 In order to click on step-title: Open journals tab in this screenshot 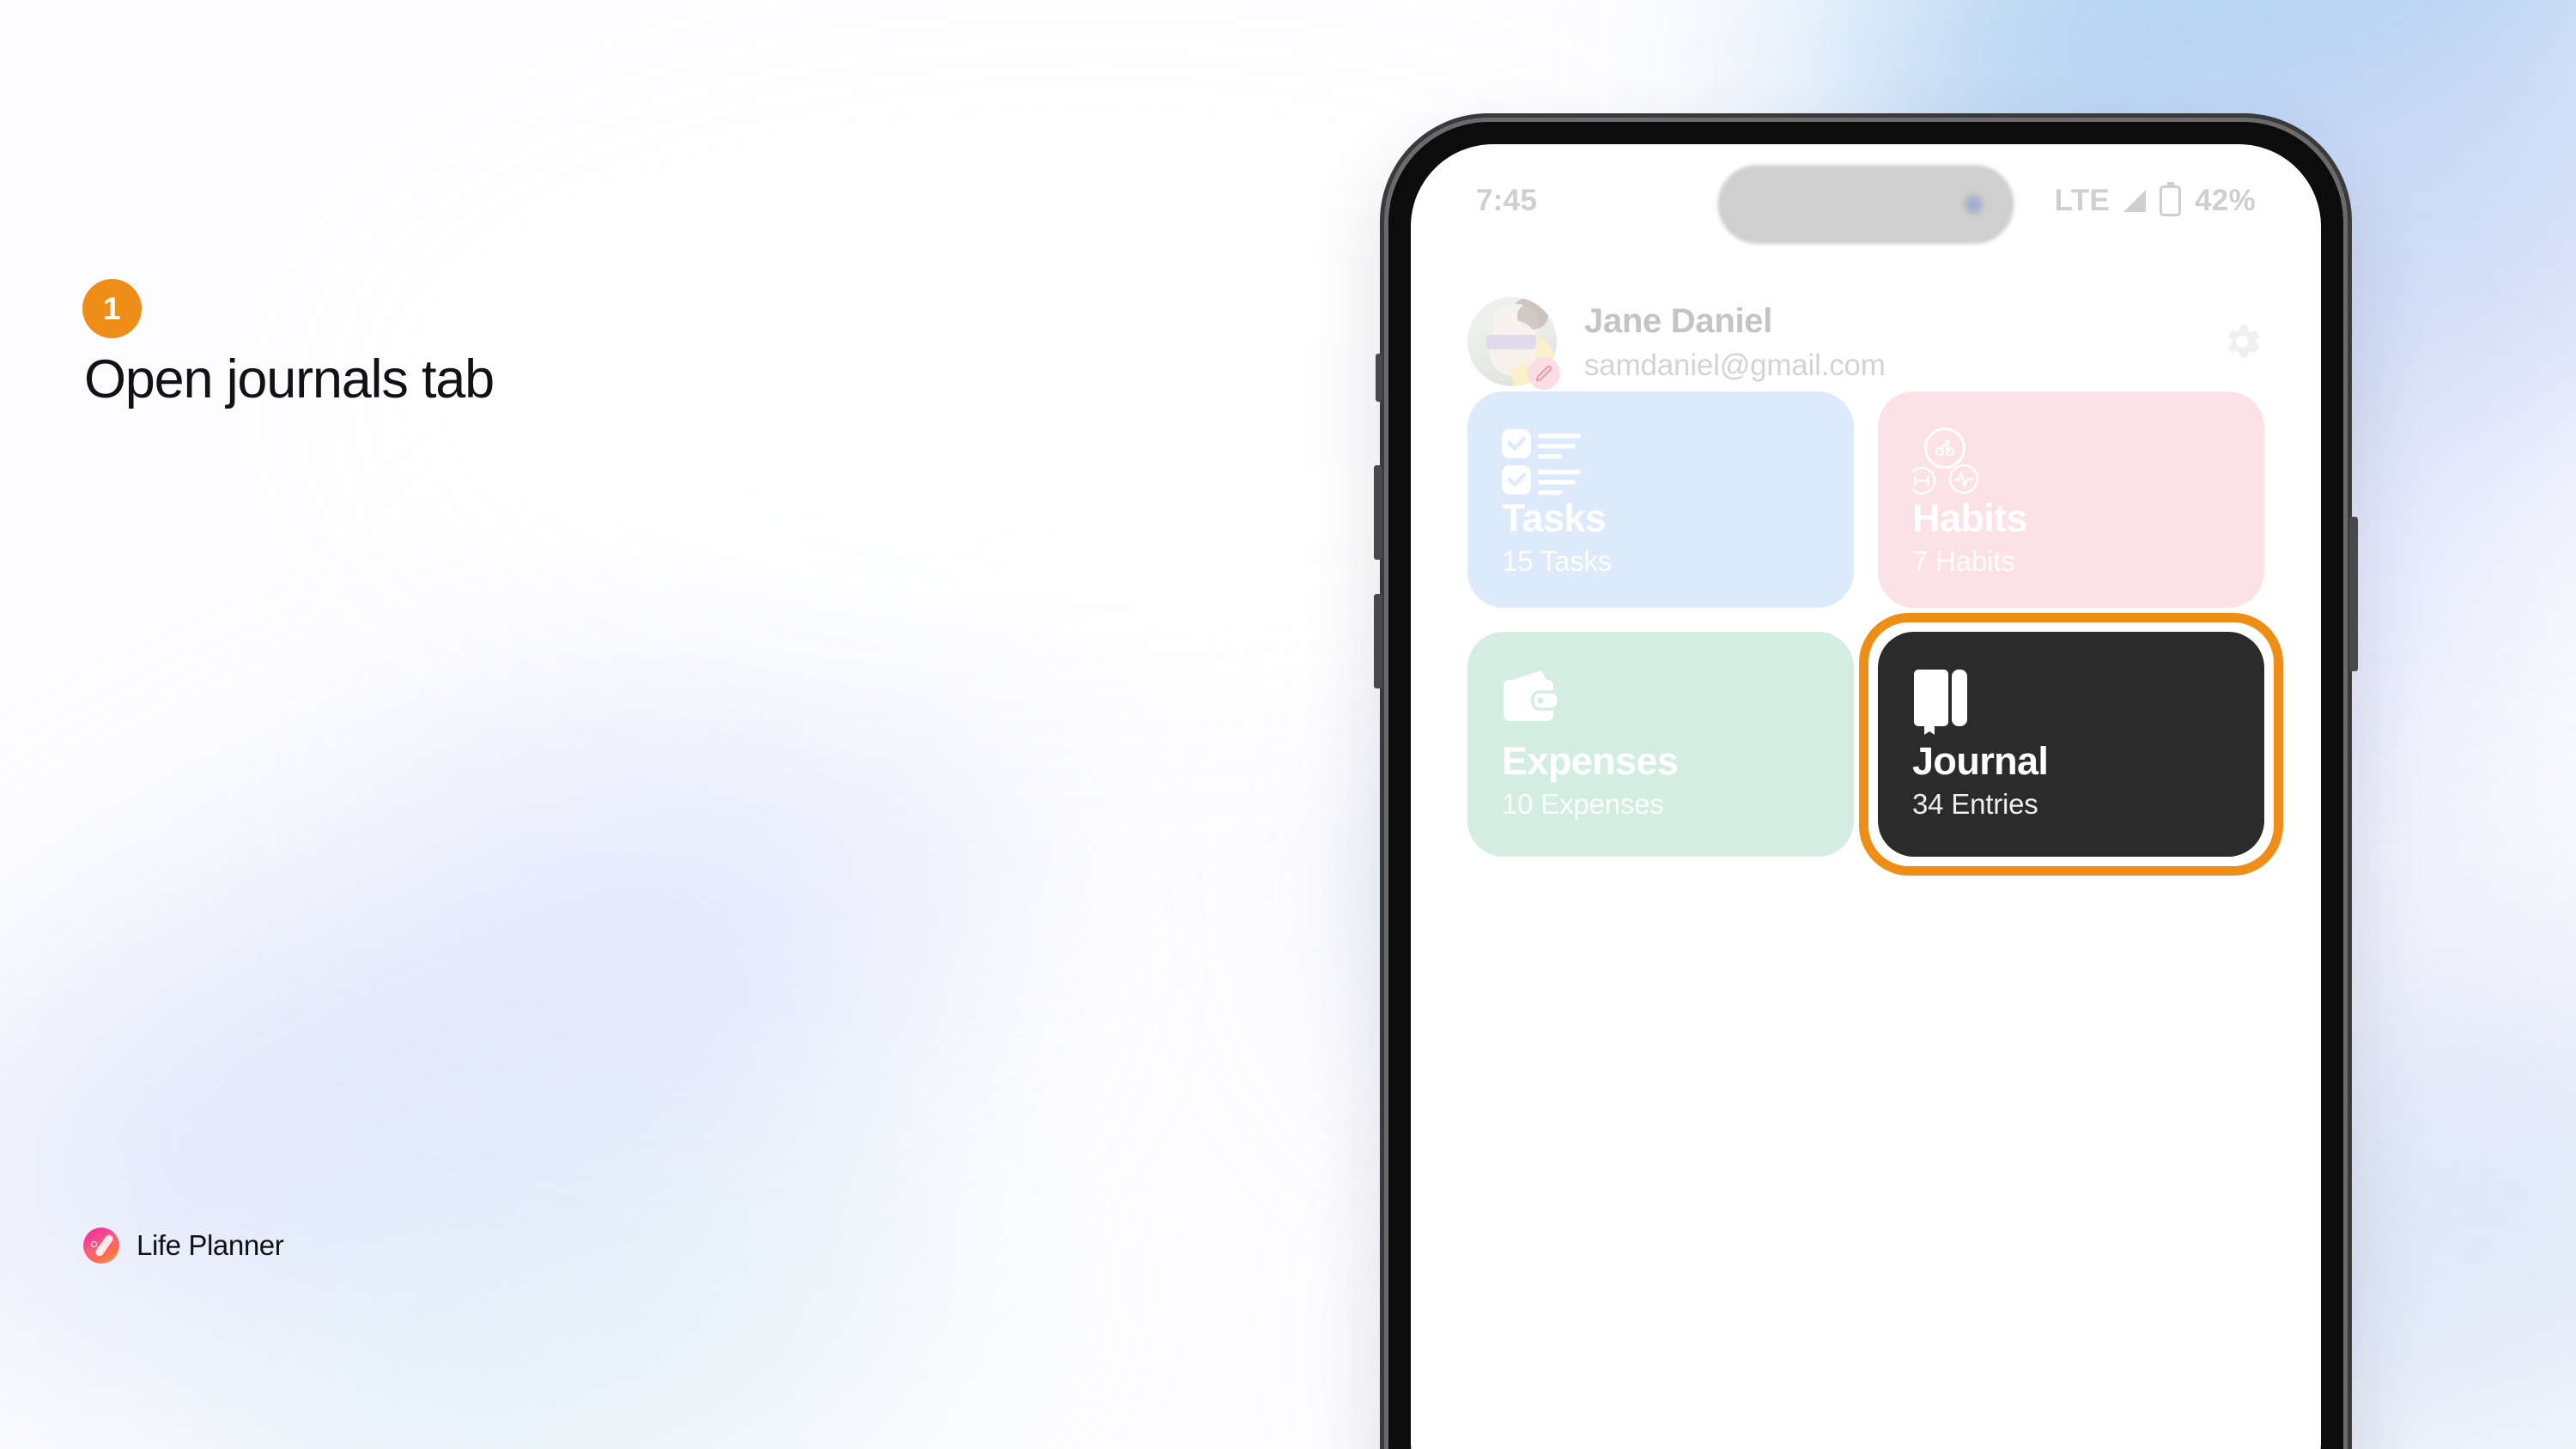, I will do `click(290, 379)`.